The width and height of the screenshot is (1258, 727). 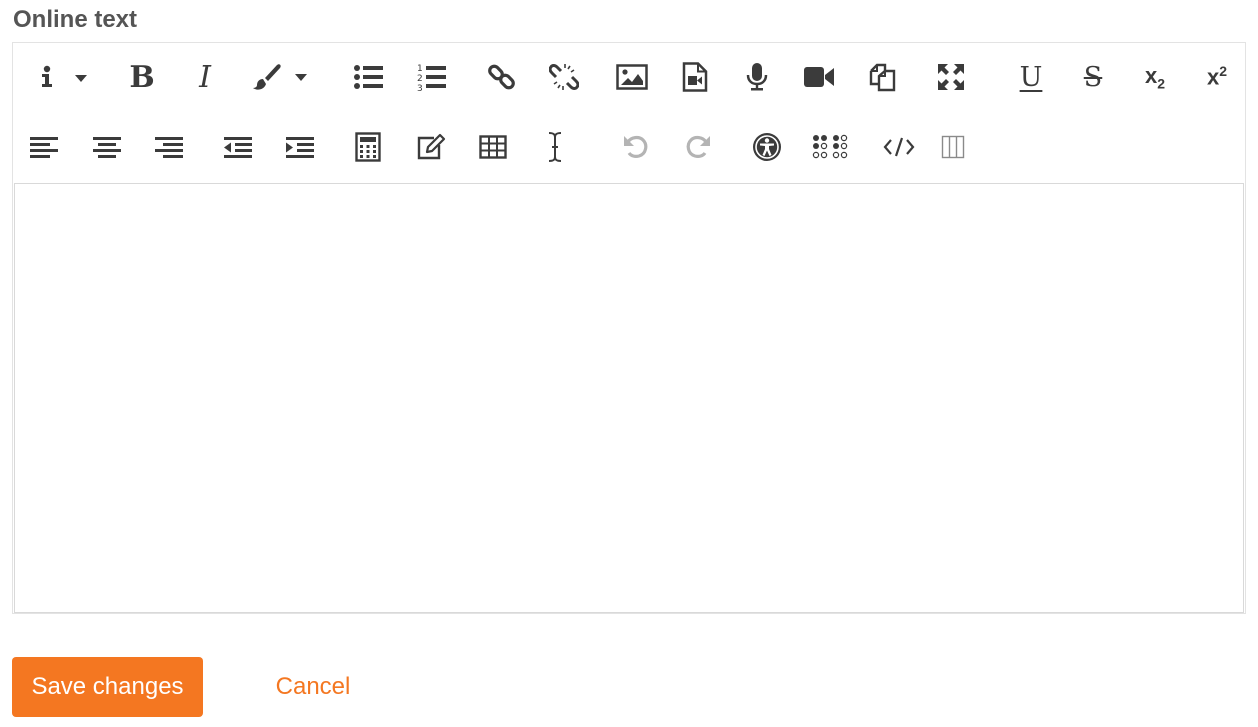 I want to click on link-icon, so click(x=501, y=77).